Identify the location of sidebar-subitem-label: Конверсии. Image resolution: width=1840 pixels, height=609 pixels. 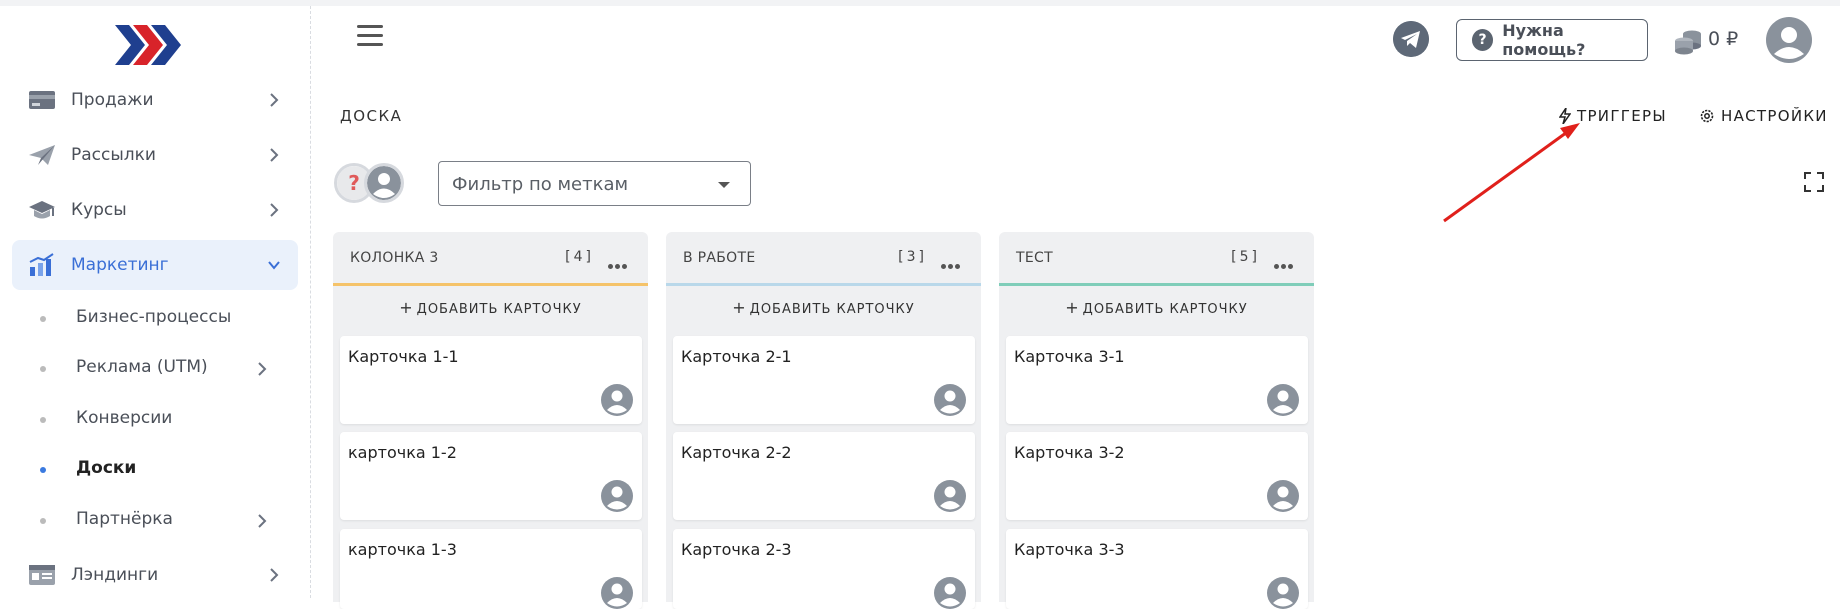
(124, 418).